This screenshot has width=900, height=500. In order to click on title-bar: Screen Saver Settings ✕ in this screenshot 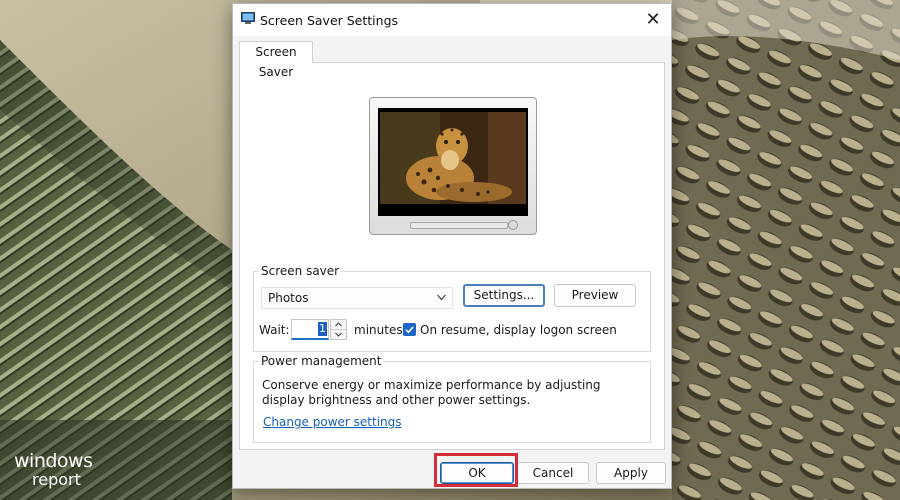, I will do `click(452, 20)`.